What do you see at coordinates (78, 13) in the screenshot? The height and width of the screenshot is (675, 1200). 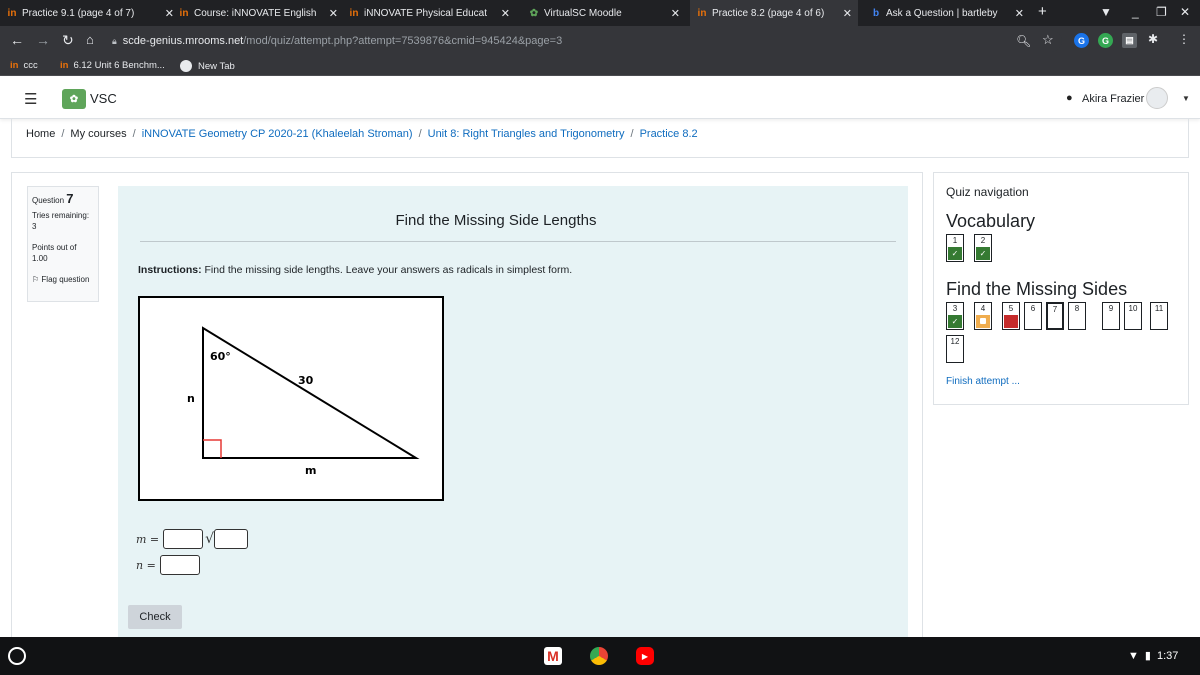 I see `tab-title: Practice 9.1 (page 4 of 7)` at bounding box center [78, 13].